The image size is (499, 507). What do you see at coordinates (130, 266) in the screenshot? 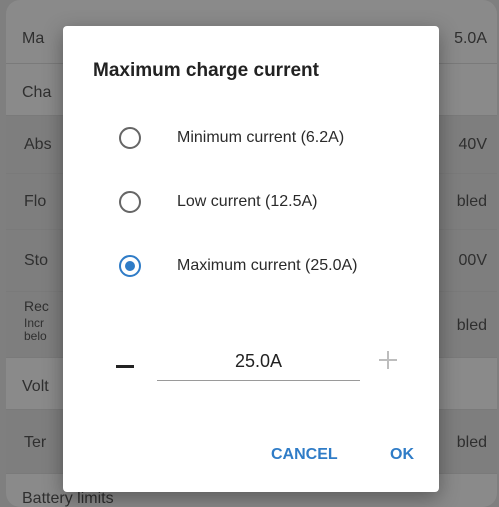
I see `radio-checked-icon` at bounding box center [130, 266].